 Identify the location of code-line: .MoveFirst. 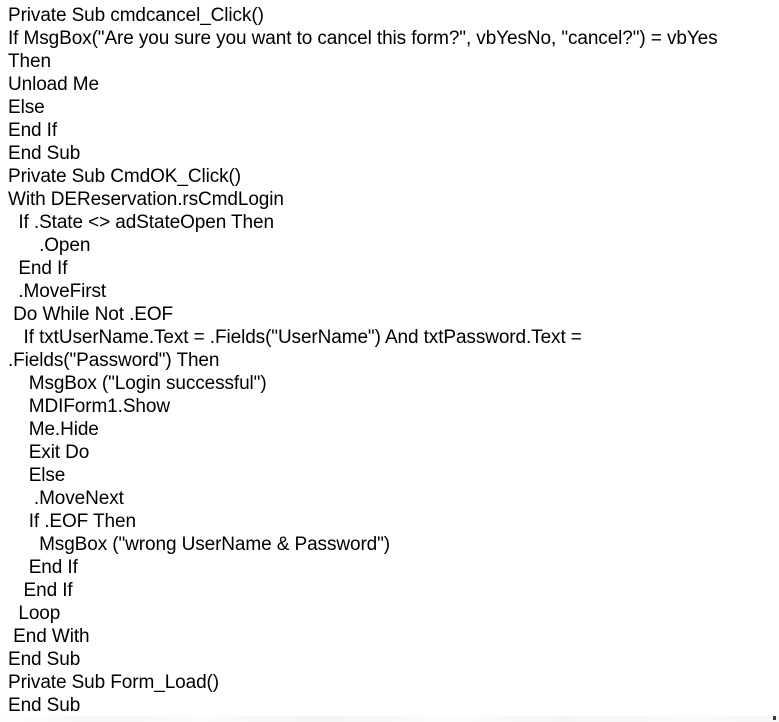
(57, 291).